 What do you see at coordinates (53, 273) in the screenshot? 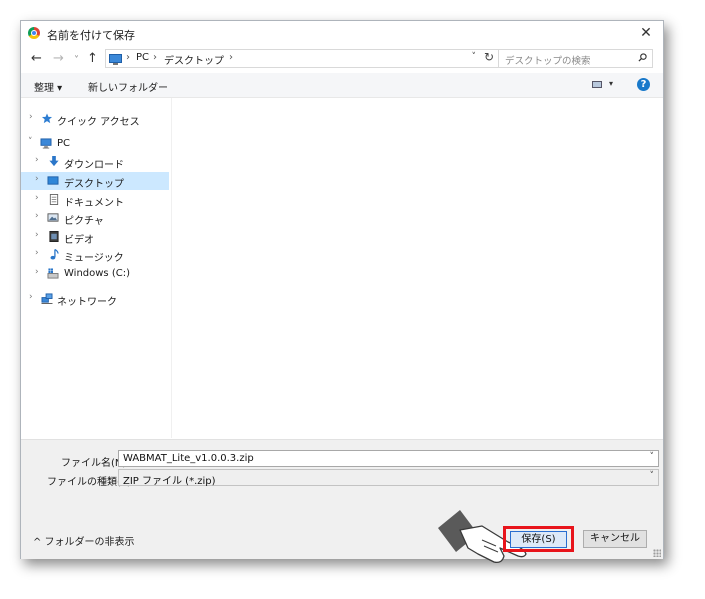
I see `drive-icon` at bounding box center [53, 273].